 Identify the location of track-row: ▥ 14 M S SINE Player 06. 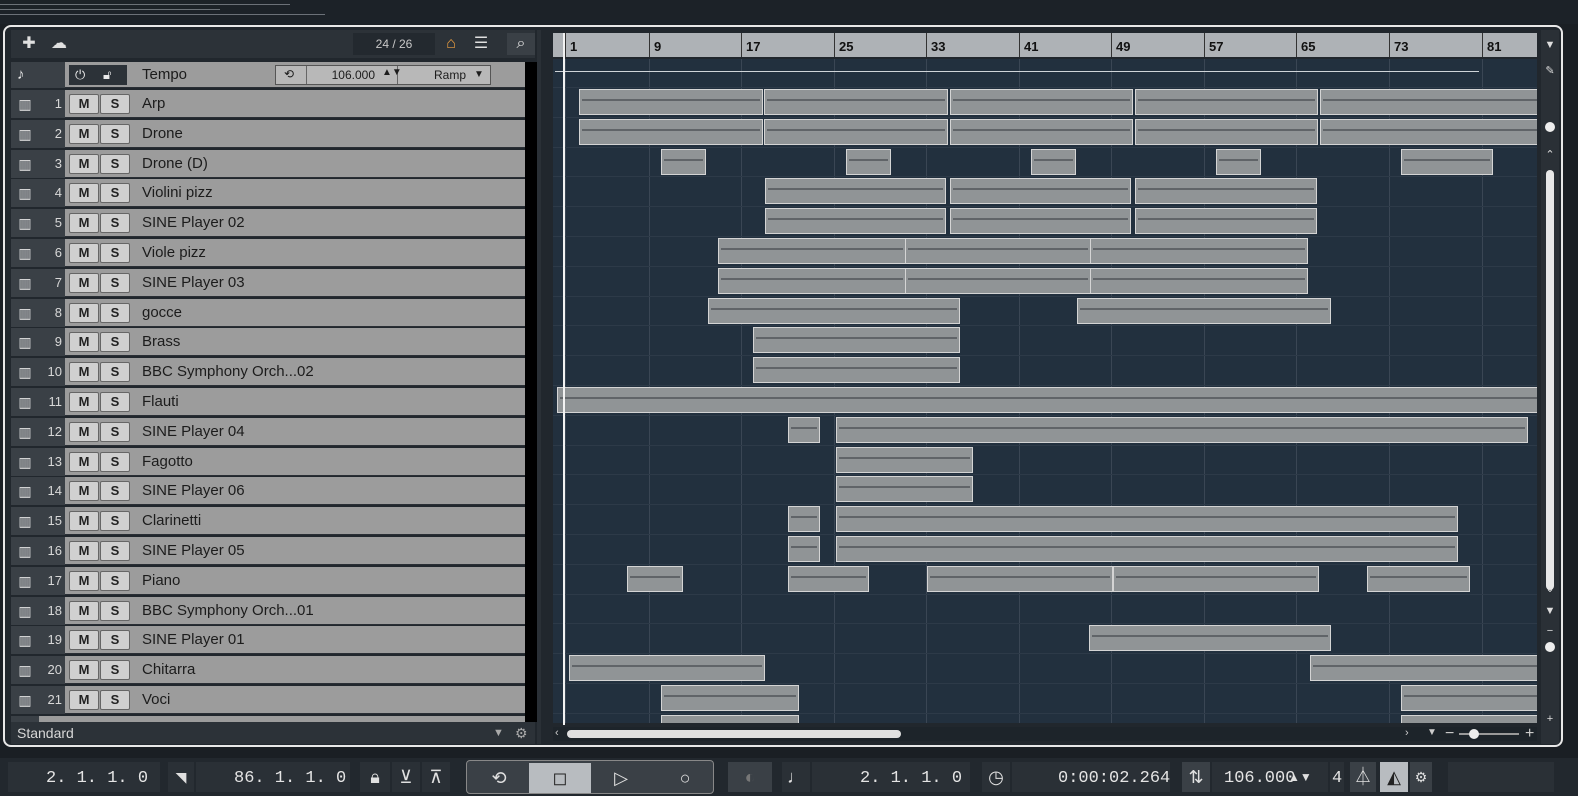
(268, 491).